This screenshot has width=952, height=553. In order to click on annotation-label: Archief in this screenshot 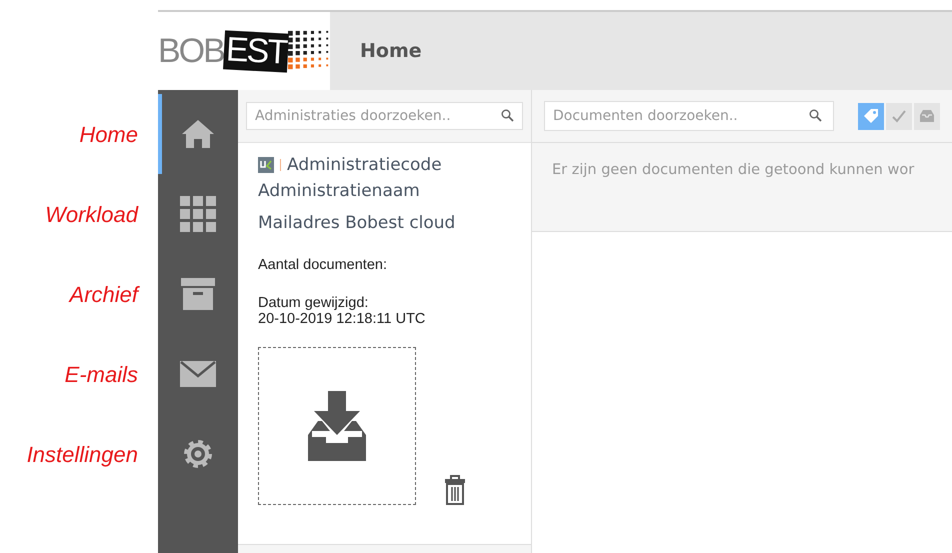, I will do `click(104, 295)`.